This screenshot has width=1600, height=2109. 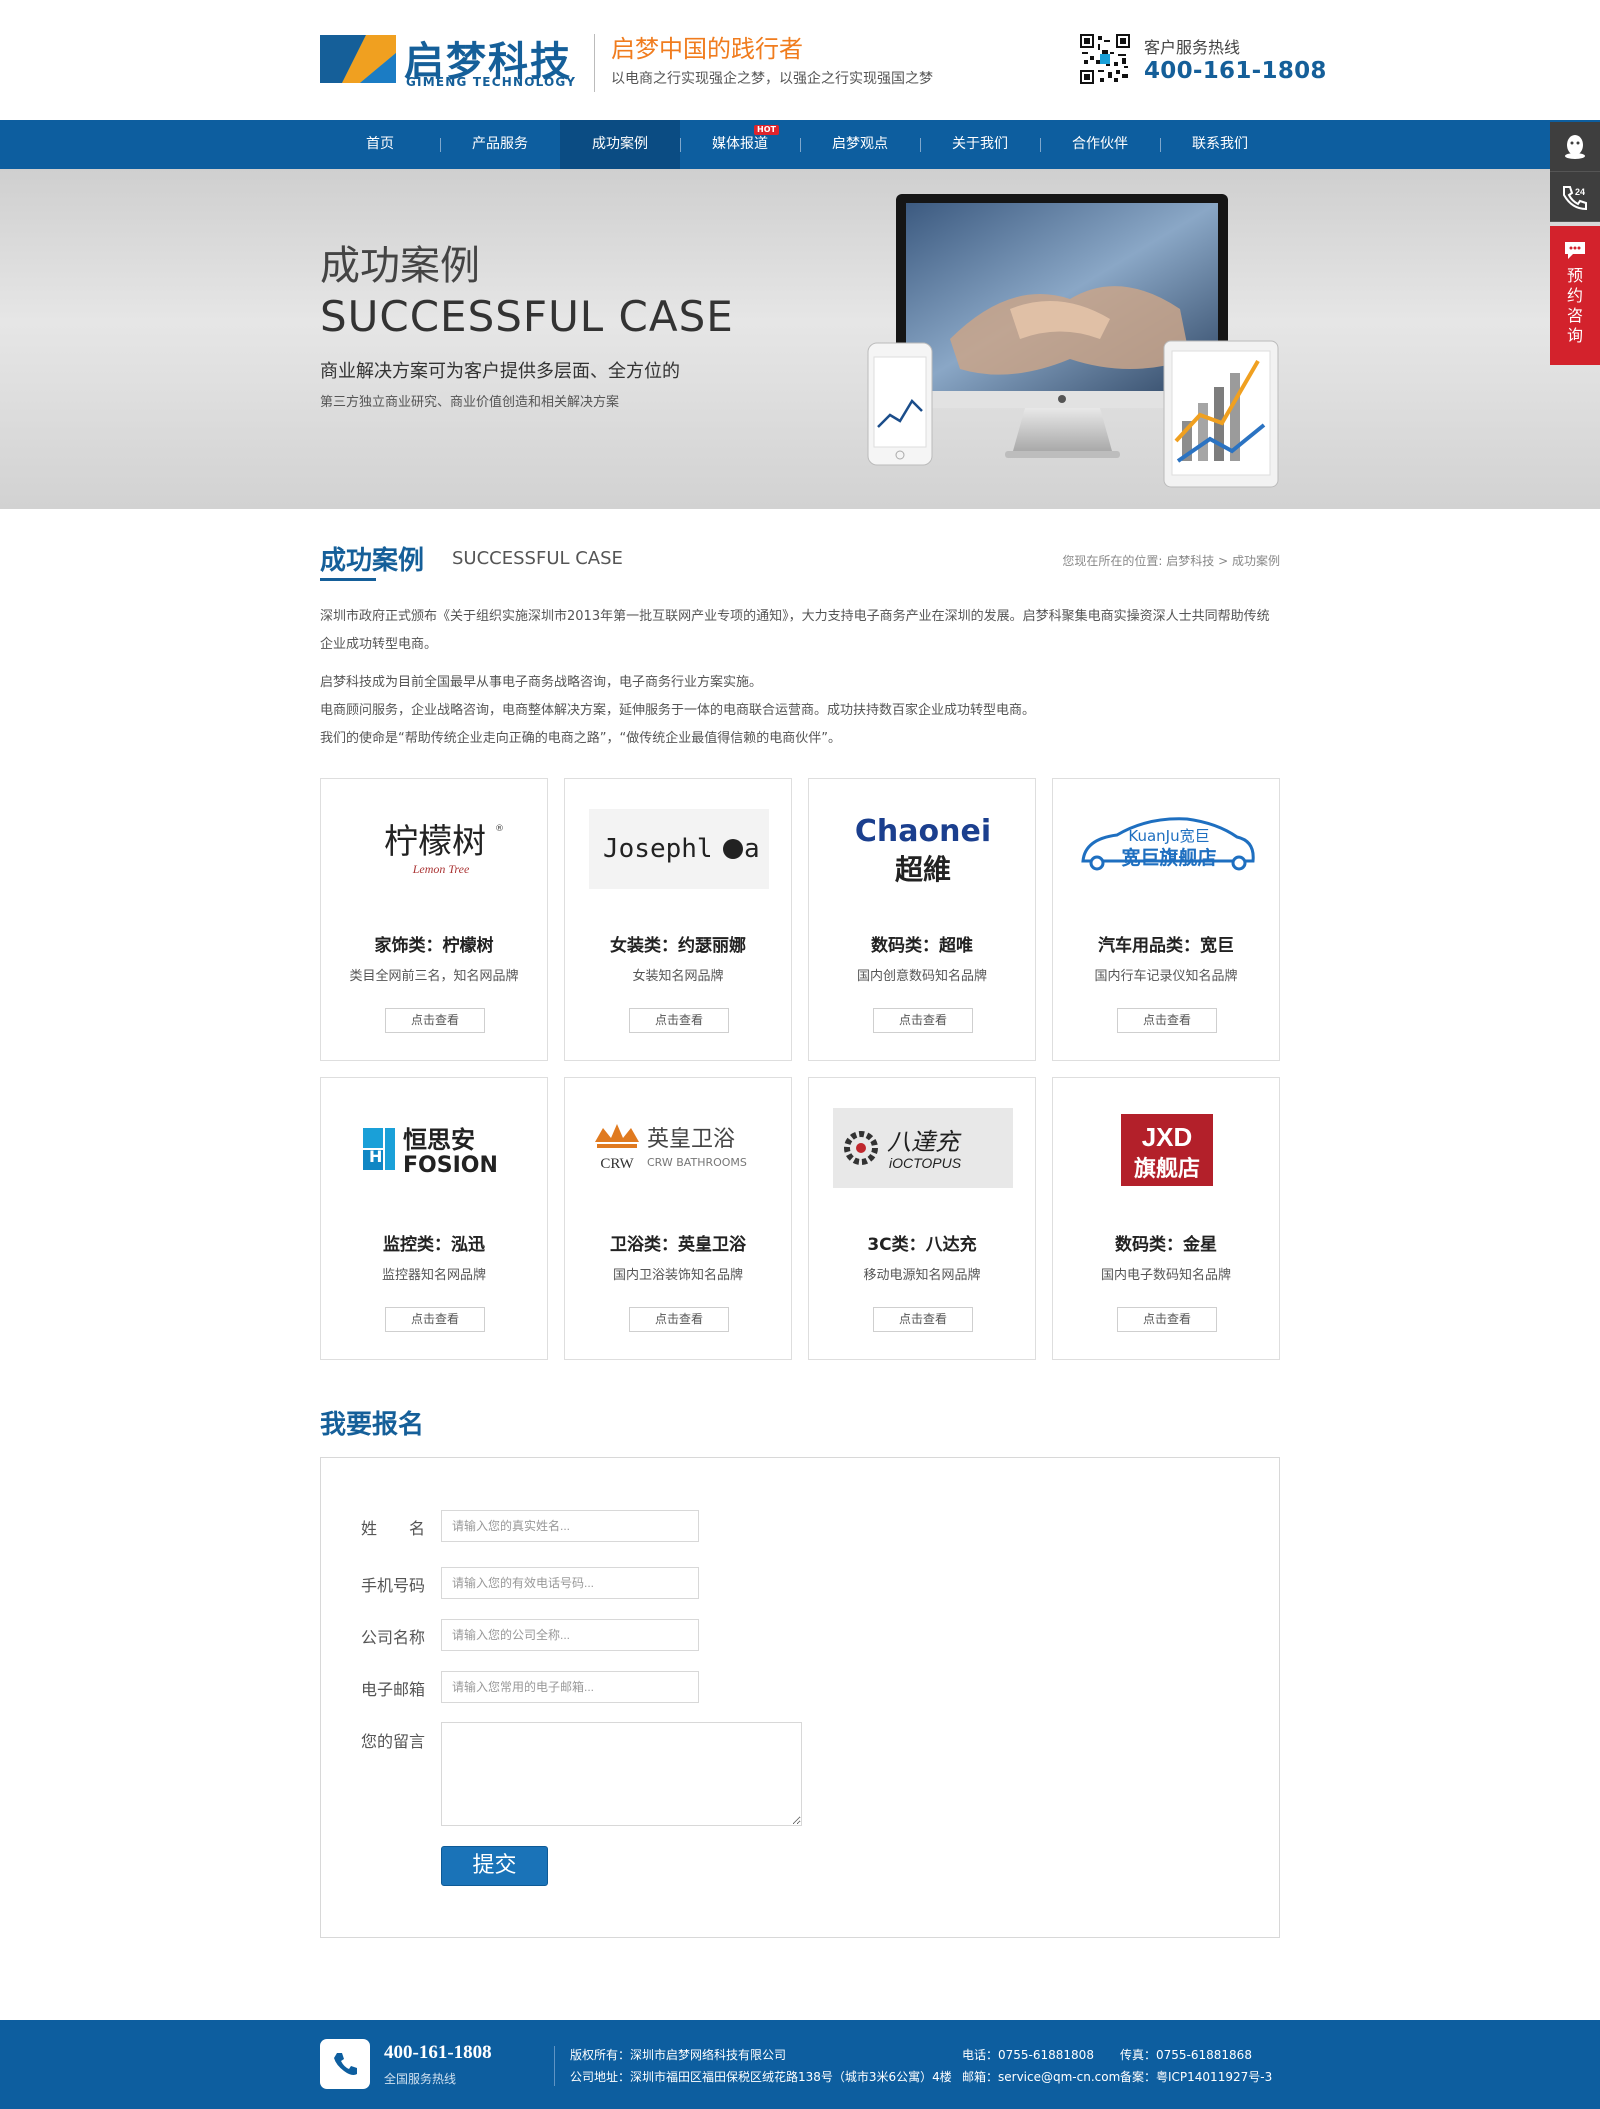 I want to click on nav-item-label: 首页, so click(x=380, y=144).